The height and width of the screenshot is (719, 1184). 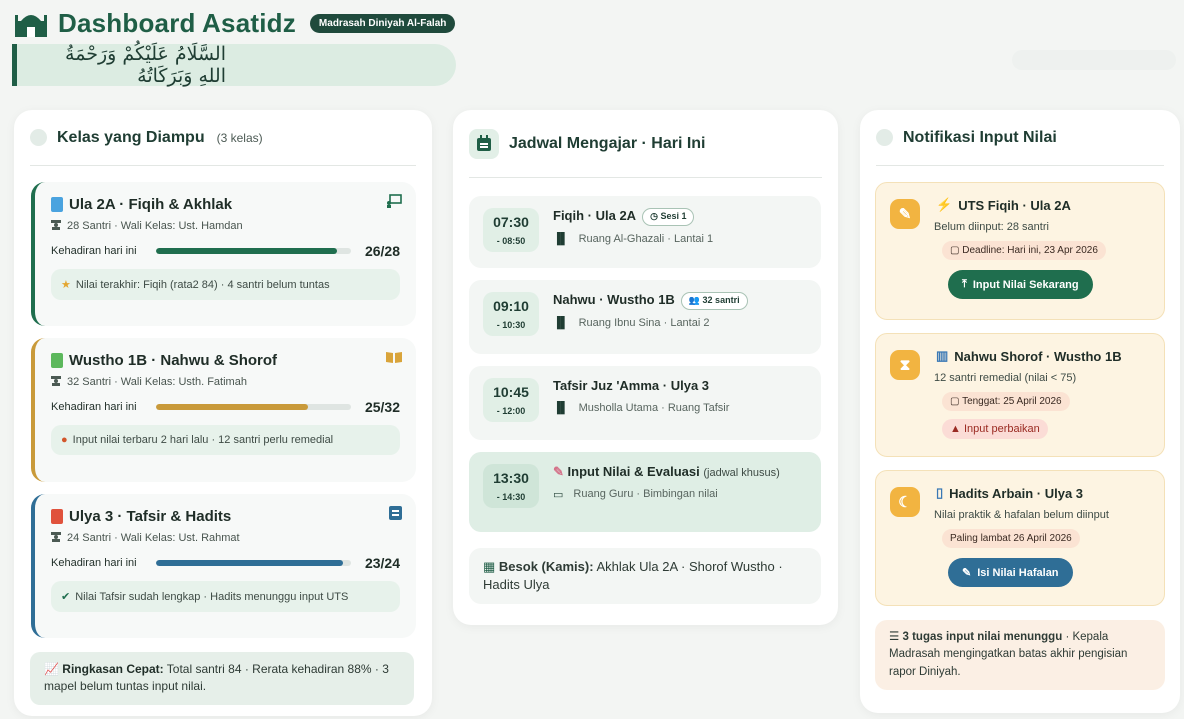 What do you see at coordinates (382, 563) in the screenshot?
I see `kehadiran-value: 23/24` at bounding box center [382, 563].